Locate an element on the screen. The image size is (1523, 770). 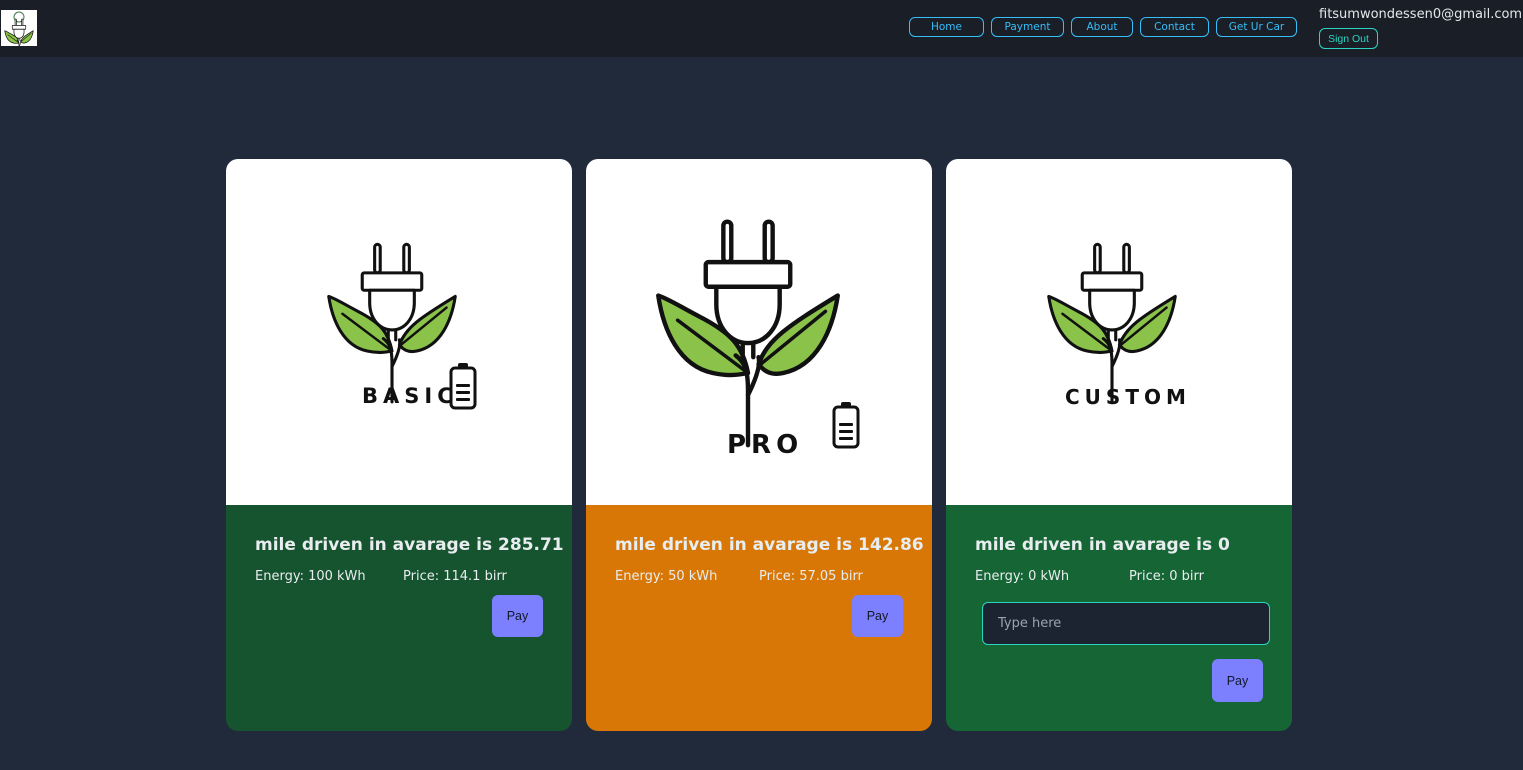
price-text: Price: 0 birr is located at coordinates (1166, 576).